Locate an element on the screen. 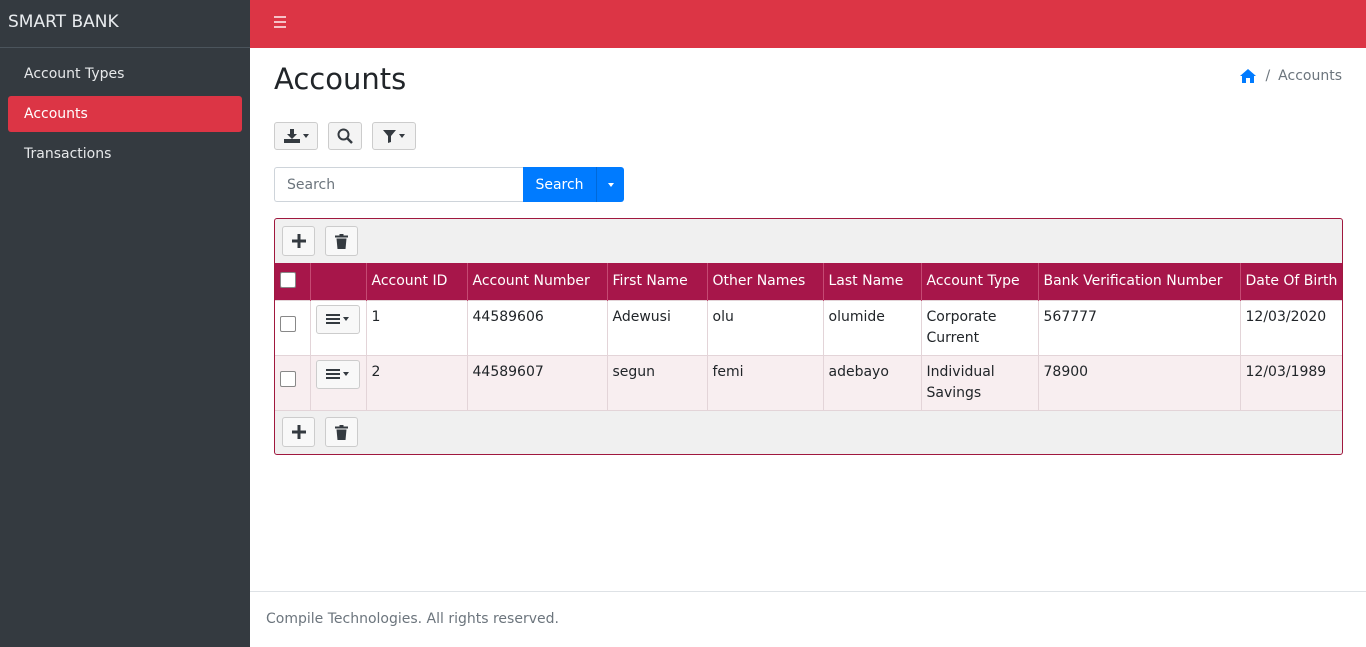 The height and width of the screenshot is (647, 1366). select-all-checkbox is located at coordinates (288, 280).